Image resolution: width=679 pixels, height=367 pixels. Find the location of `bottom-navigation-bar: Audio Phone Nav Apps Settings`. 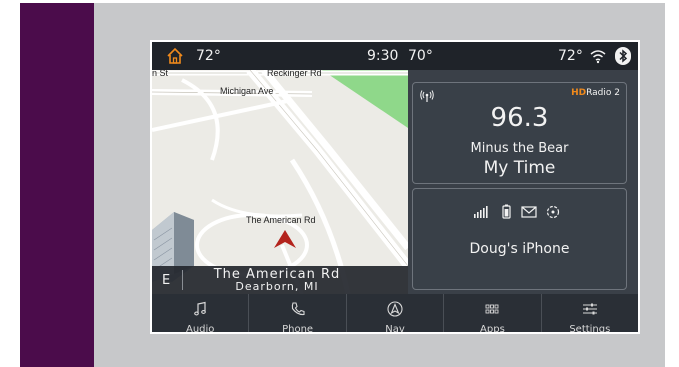

bottom-navigation-bar: Audio Phone Nav Apps Settings is located at coordinates (395, 313).